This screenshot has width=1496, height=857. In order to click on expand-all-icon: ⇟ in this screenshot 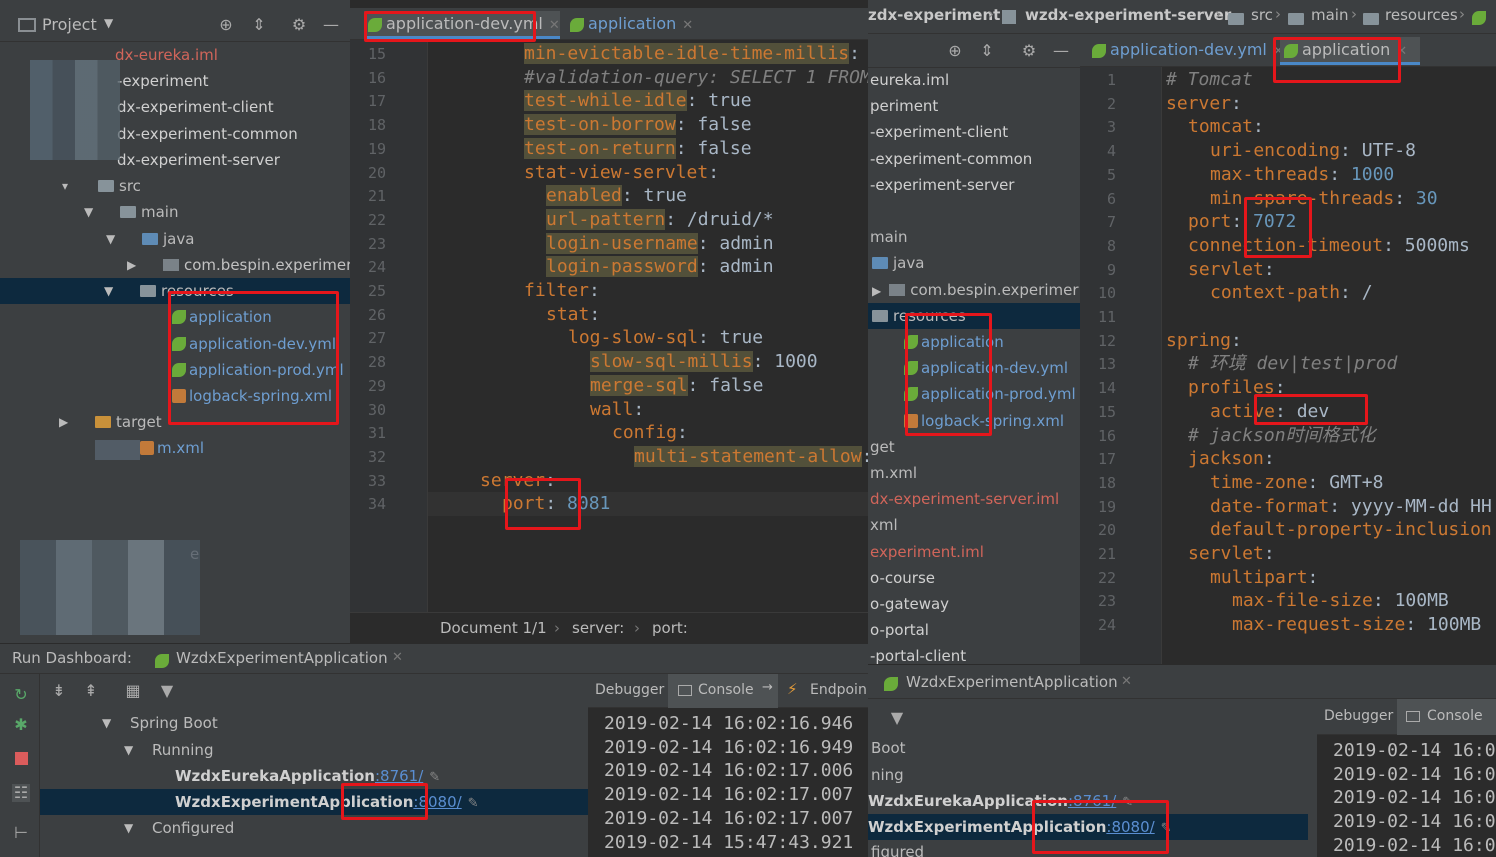, I will do `click(59, 691)`.